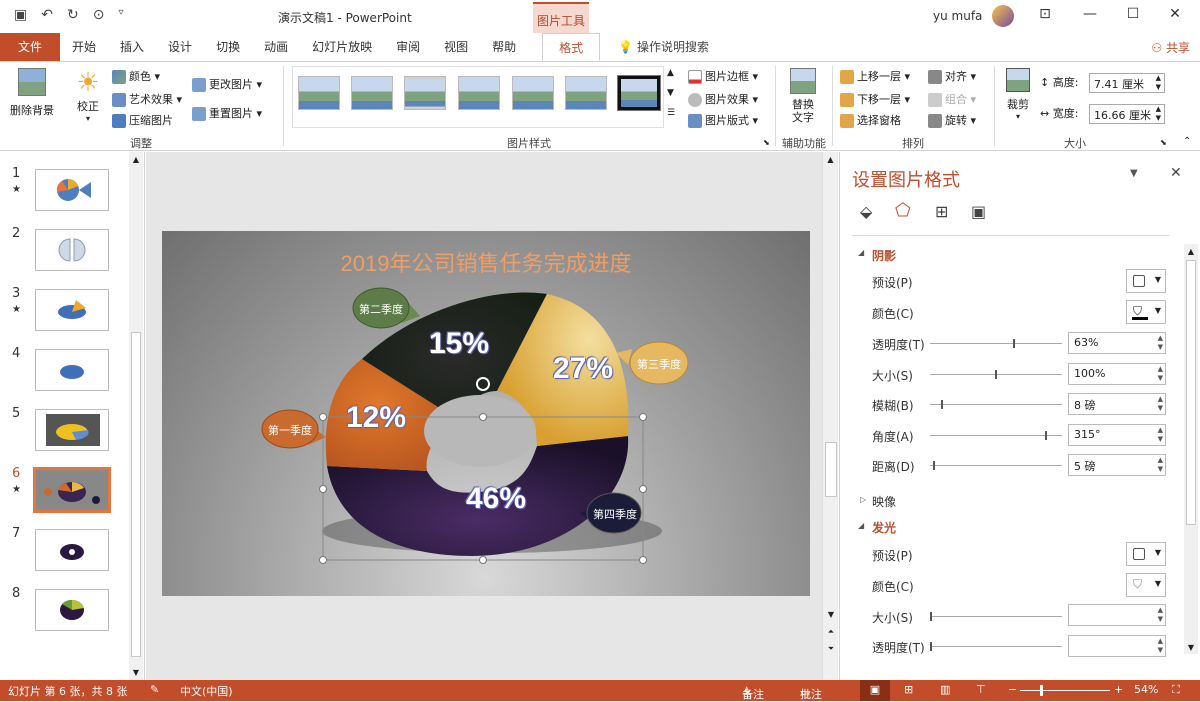 The height and width of the screenshot is (702, 1200). Describe the element at coordinates (996, 646) in the screenshot. I see `glow-transparency-slider` at that location.